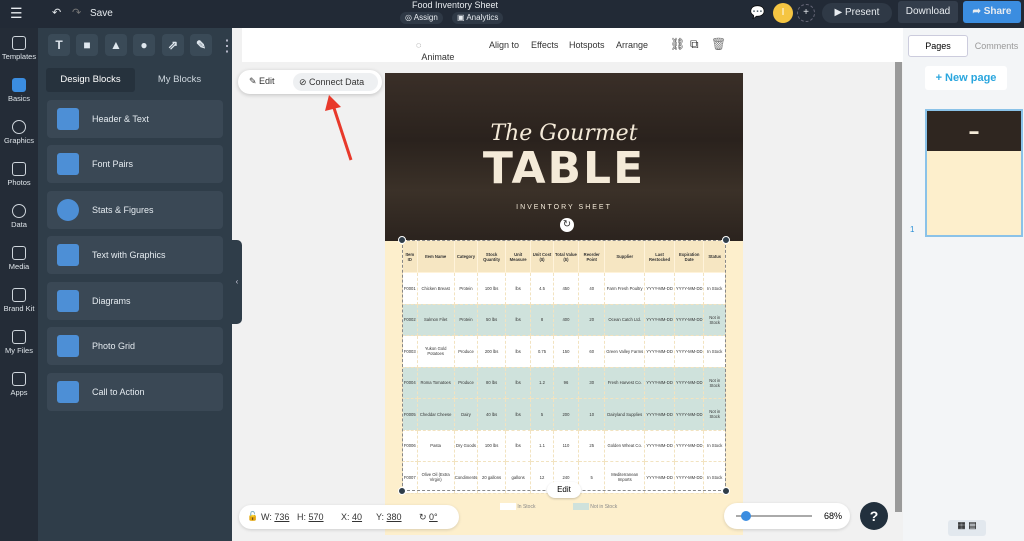  What do you see at coordinates (135, 346) in the screenshot?
I see `block-photo-grid: Photo Grid` at bounding box center [135, 346].